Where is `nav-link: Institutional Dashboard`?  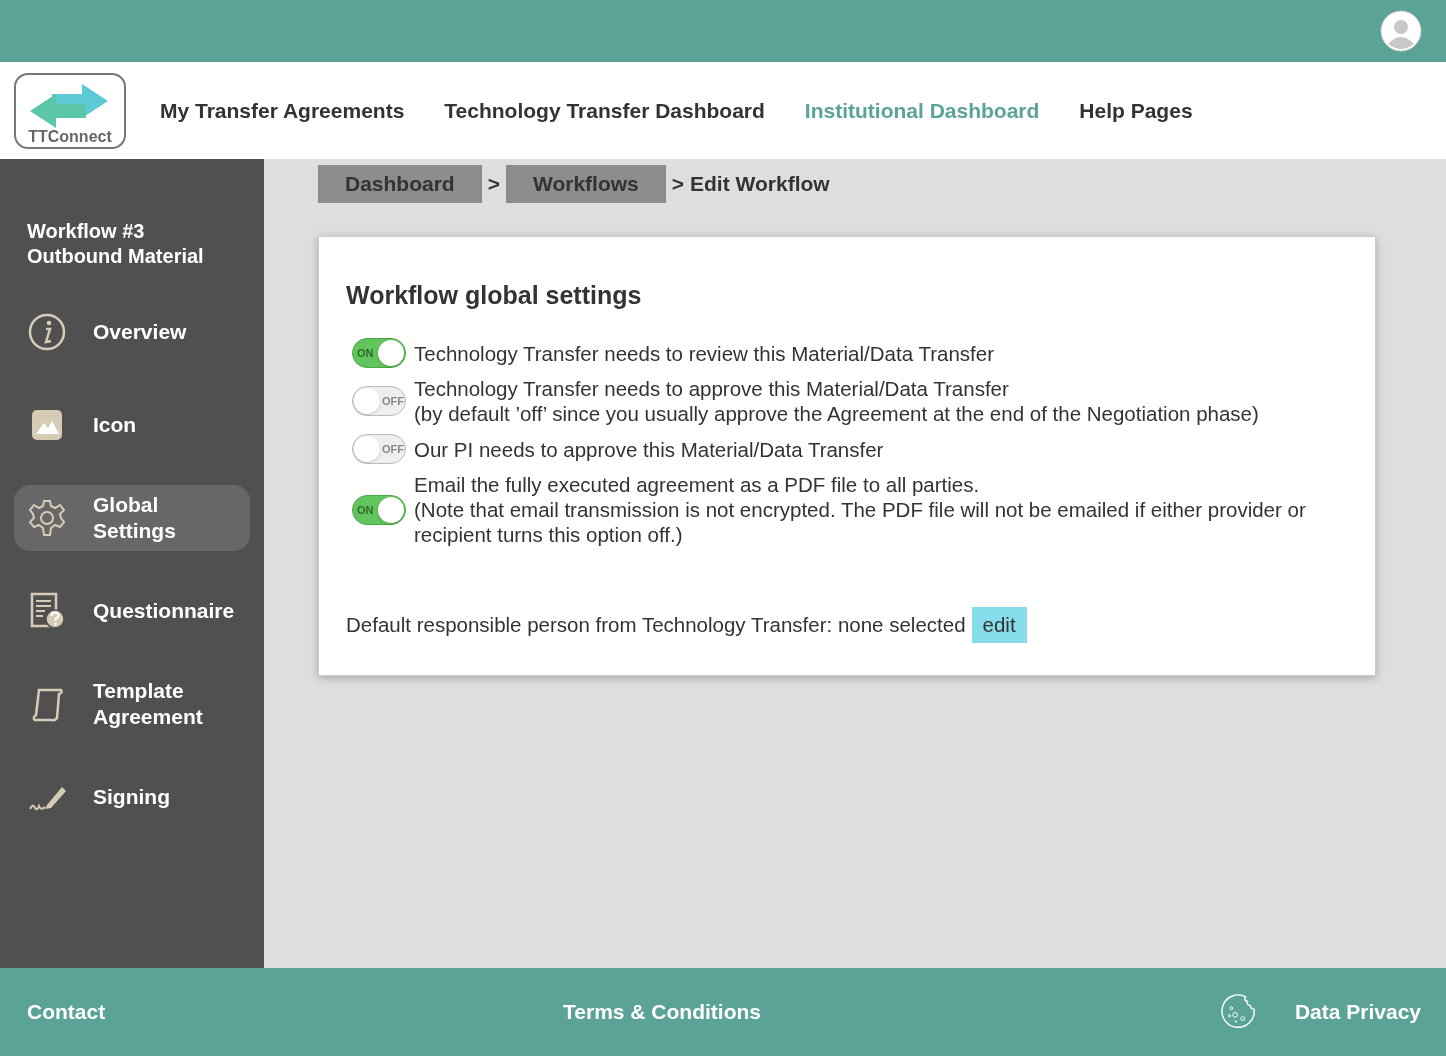
nav-link: Institutional Dashboard is located at coordinates (922, 110).